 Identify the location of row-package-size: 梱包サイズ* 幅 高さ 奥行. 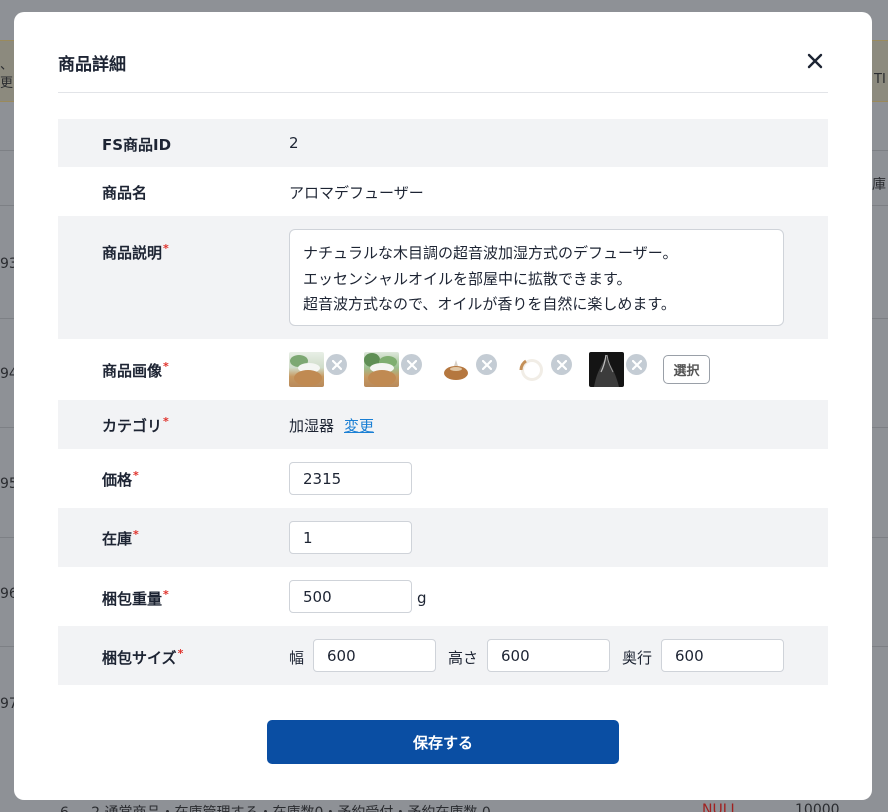
(443, 655).